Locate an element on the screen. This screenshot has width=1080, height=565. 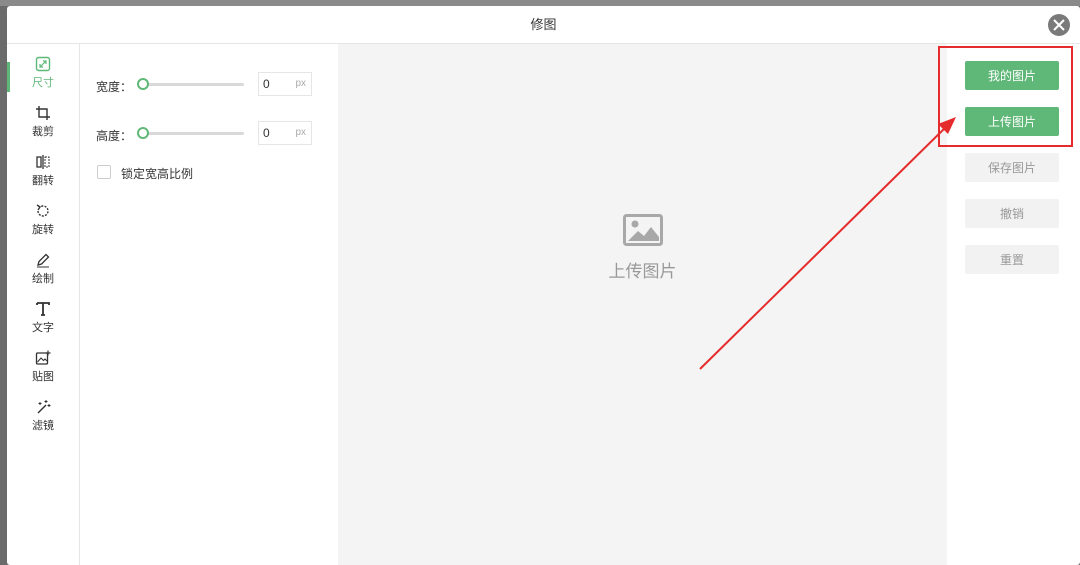
tool-crop: 裁剪 is located at coordinates (43, 127).